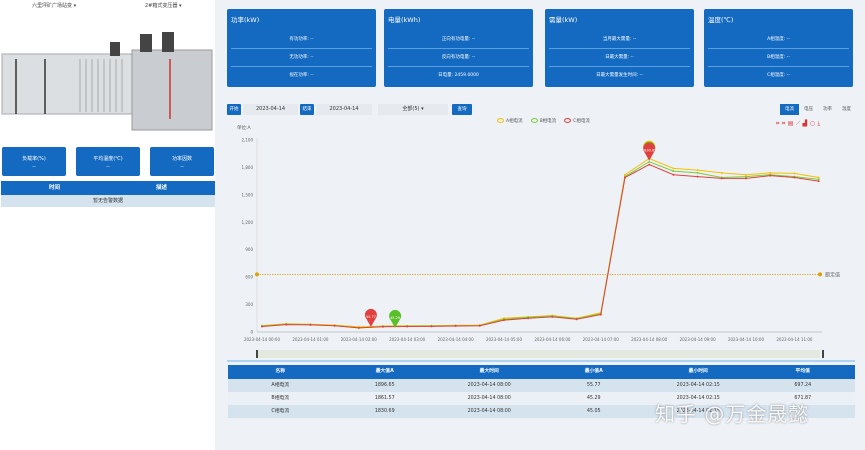 The image size is (865, 450). Describe the element at coordinates (698, 385) in the screenshot. I see `table-cell: 2023-04-14 02:15` at that location.